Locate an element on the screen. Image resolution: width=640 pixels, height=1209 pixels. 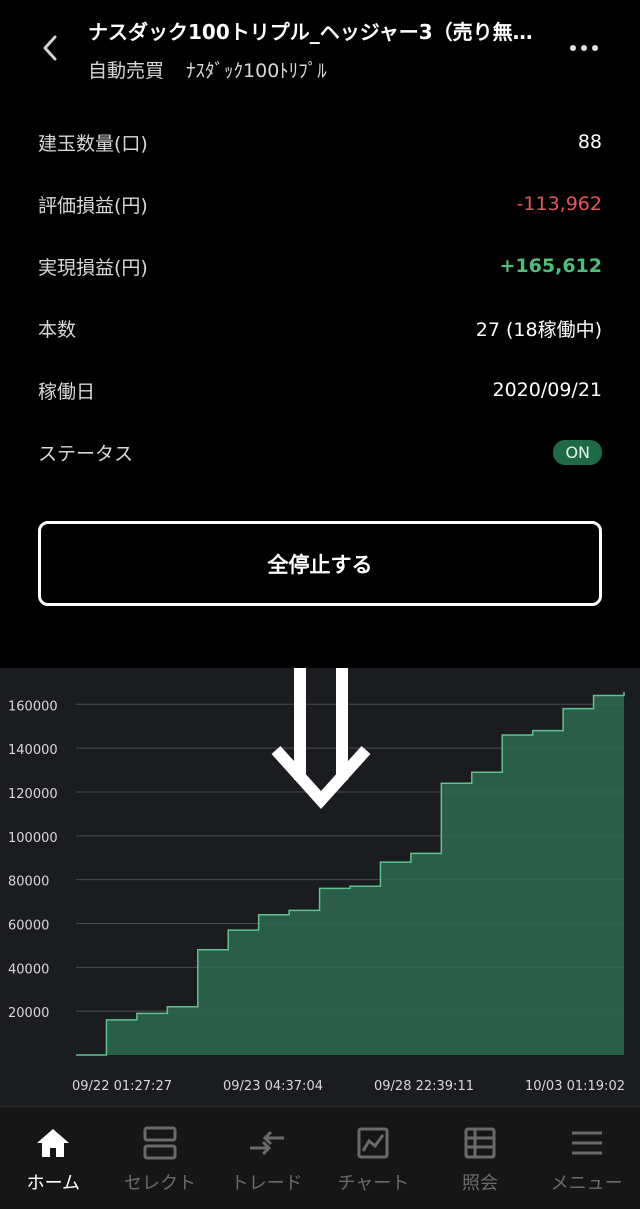
x-tick-label: 09/22 01:27:27 is located at coordinates (122, 1086).